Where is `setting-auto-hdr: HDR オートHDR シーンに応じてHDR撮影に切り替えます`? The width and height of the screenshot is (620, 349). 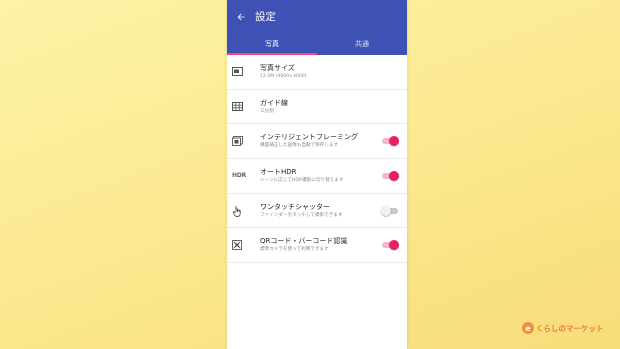
setting-auto-hdr: HDR オートHDR シーンに応じてHDR撮影に切り替えます is located at coordinates (317, 176).